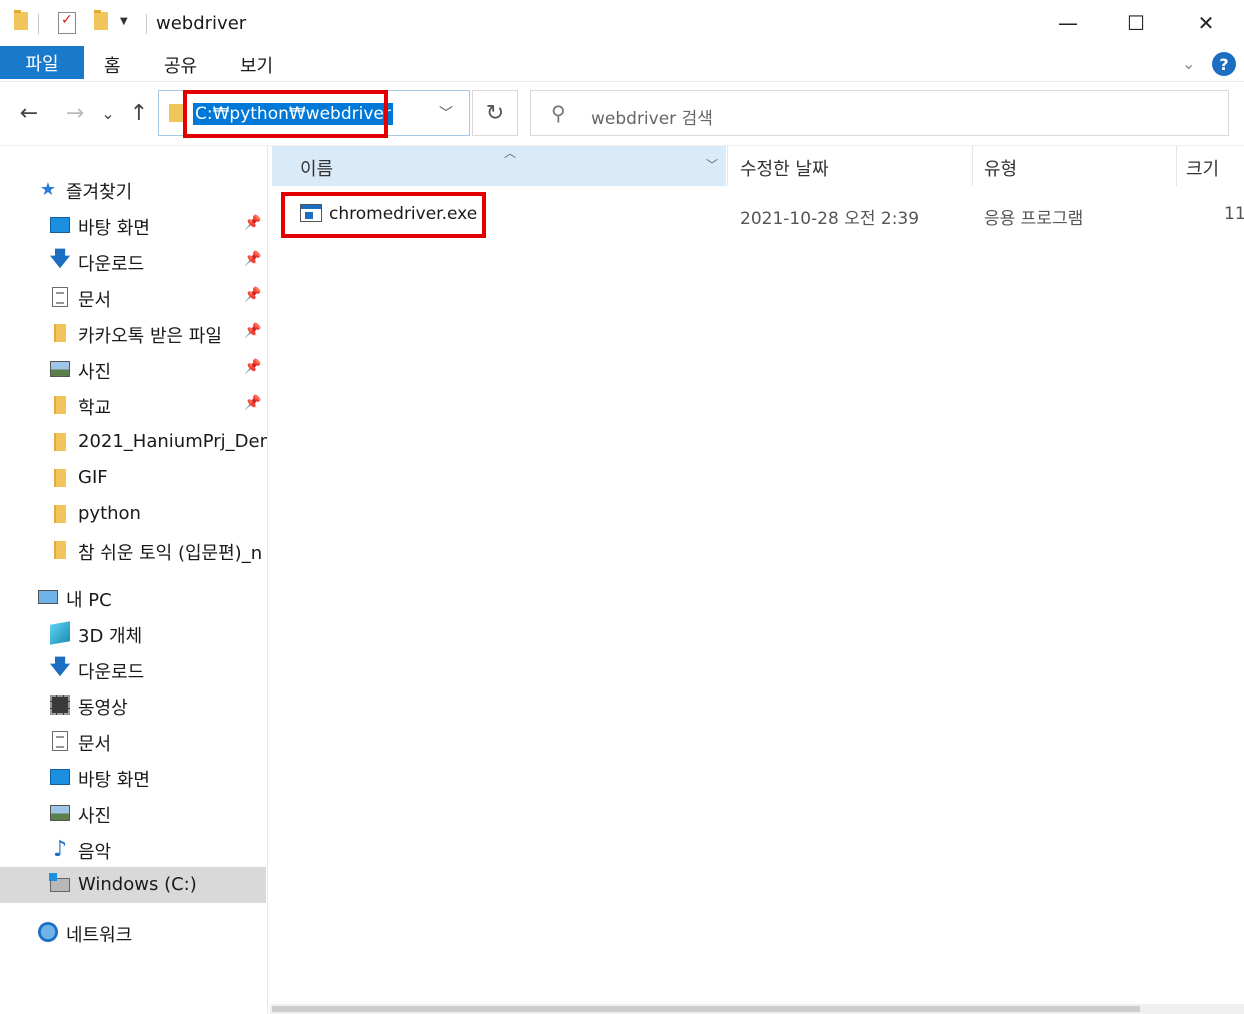 This screenshot has width=1244, height=1014. I want to click on sidebar-item-label: 바탕 화면, so click(114, 228).